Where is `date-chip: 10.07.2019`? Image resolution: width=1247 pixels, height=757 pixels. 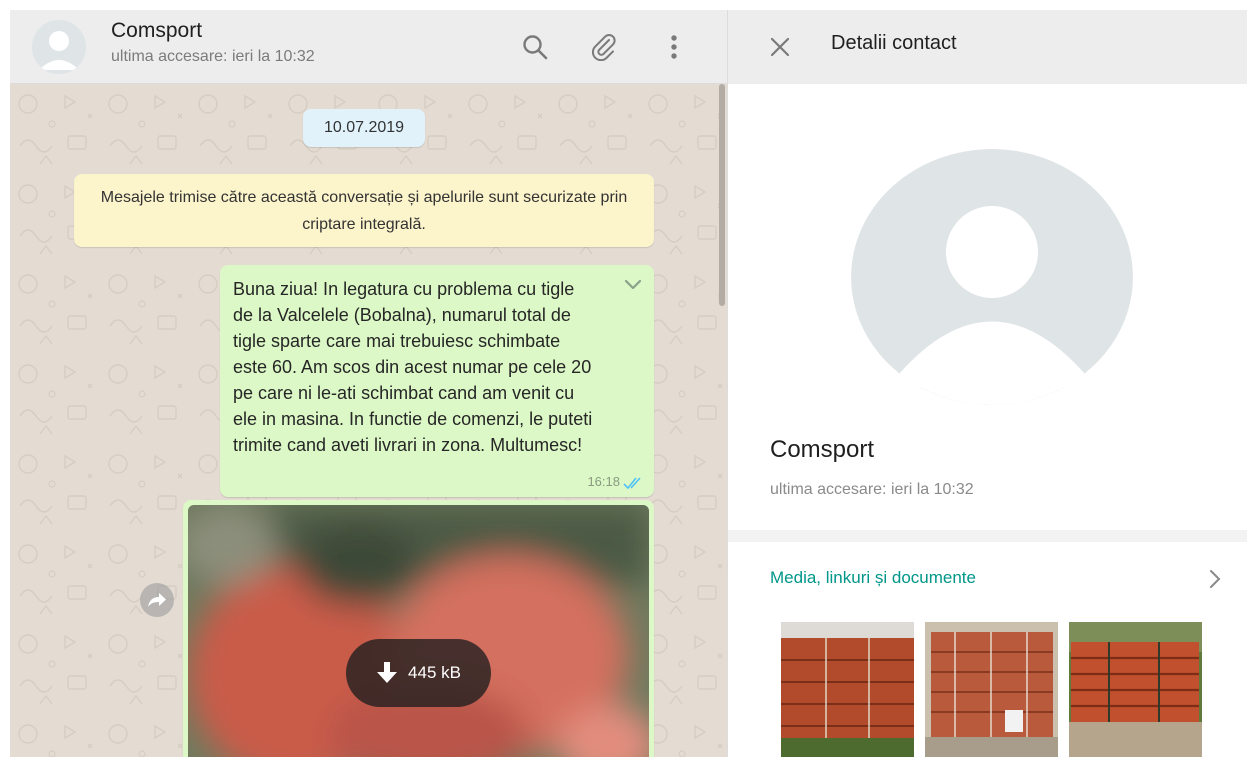
date-chip: 10.07.2019 is located at coordinates (364, 128).